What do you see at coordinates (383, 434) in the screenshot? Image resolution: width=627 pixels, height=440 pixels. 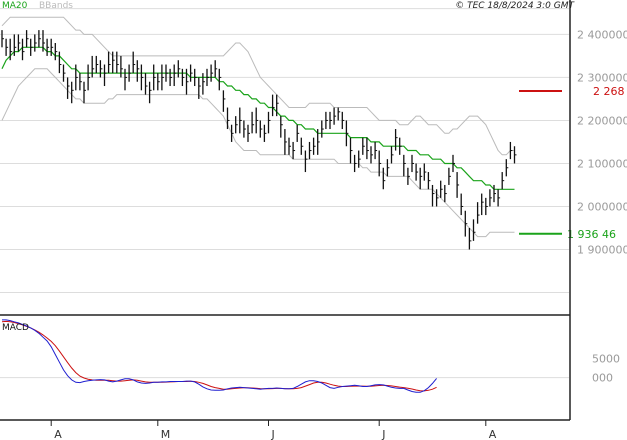 I see `x-tick-label: J` at bounding box center [383, 434].